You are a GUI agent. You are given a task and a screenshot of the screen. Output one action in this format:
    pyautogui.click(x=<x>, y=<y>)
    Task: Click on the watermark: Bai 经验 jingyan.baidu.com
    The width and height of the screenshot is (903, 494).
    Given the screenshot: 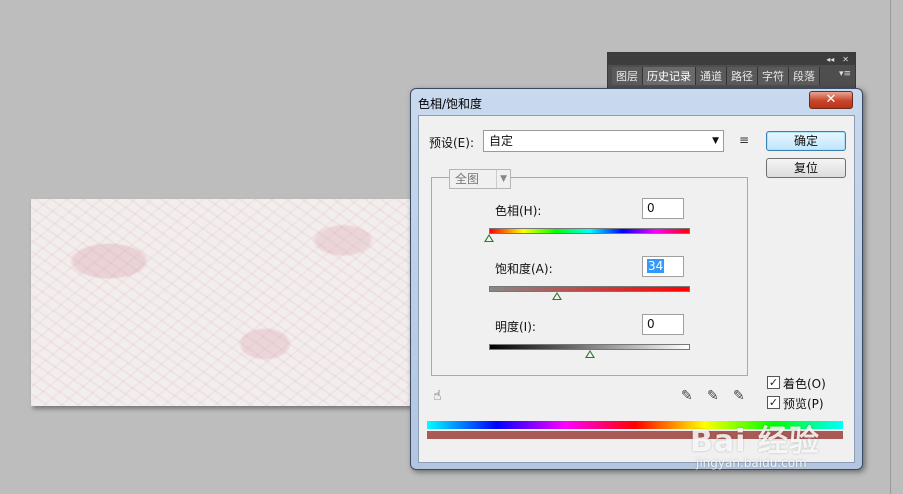 What is the action you would take?
    pyautogui.click(x=755, y=443)
    